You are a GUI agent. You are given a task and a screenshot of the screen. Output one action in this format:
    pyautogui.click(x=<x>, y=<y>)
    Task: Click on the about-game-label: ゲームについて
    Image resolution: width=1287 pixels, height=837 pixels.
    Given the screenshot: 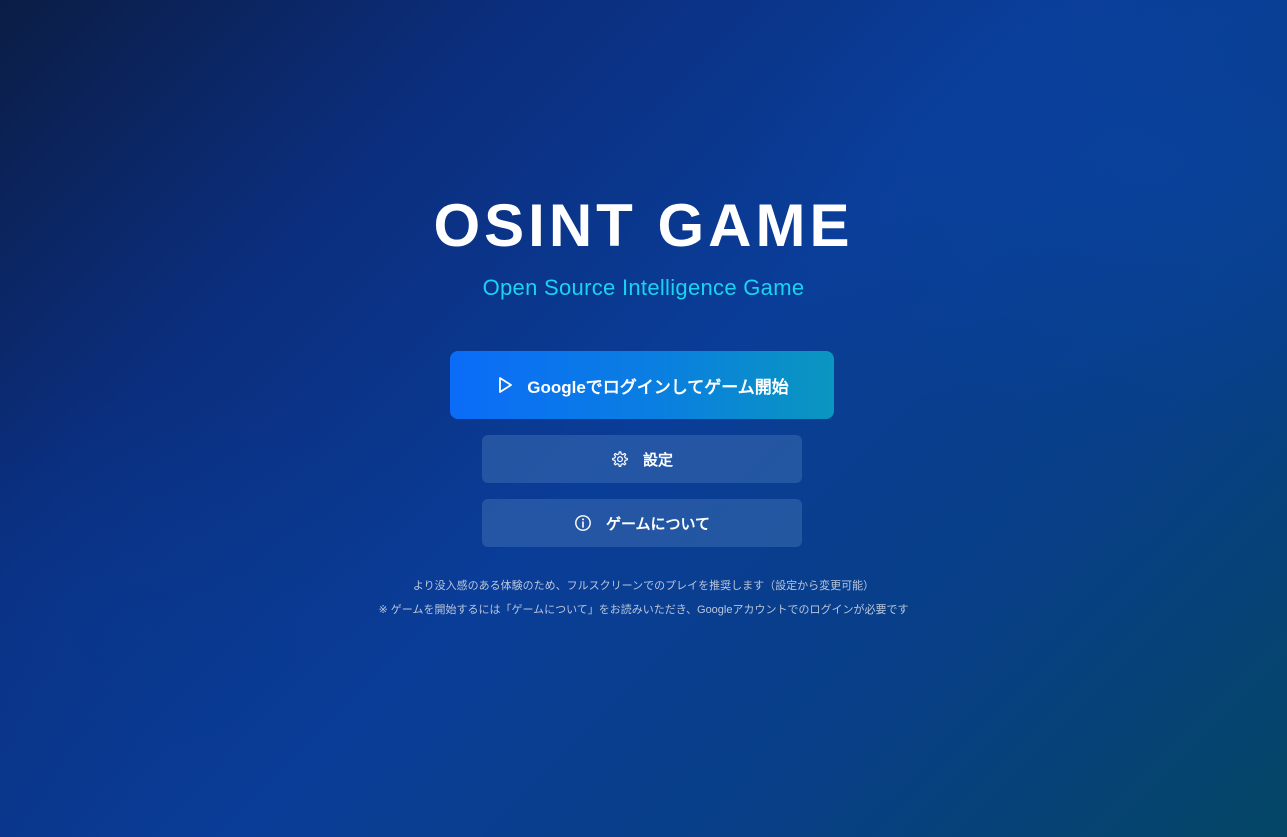 What is the action you would take?
    pyautogui.click(x=658, y=524)
    